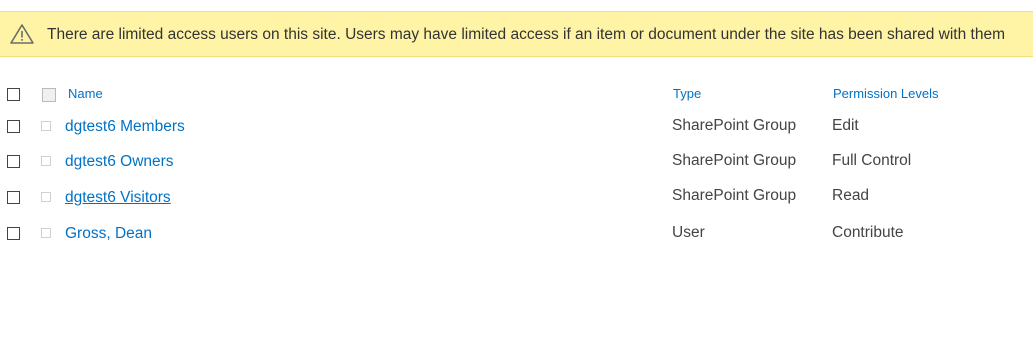  I want to click on row-permission: Edit, so click(845, 125).